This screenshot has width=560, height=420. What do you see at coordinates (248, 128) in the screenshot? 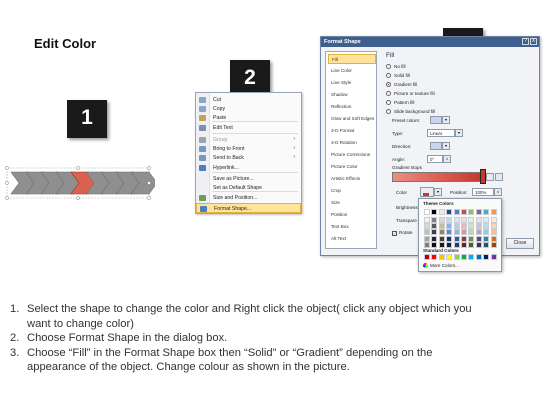
I see `context-menu-item: Edit Text` at bounding box center [248, 128].